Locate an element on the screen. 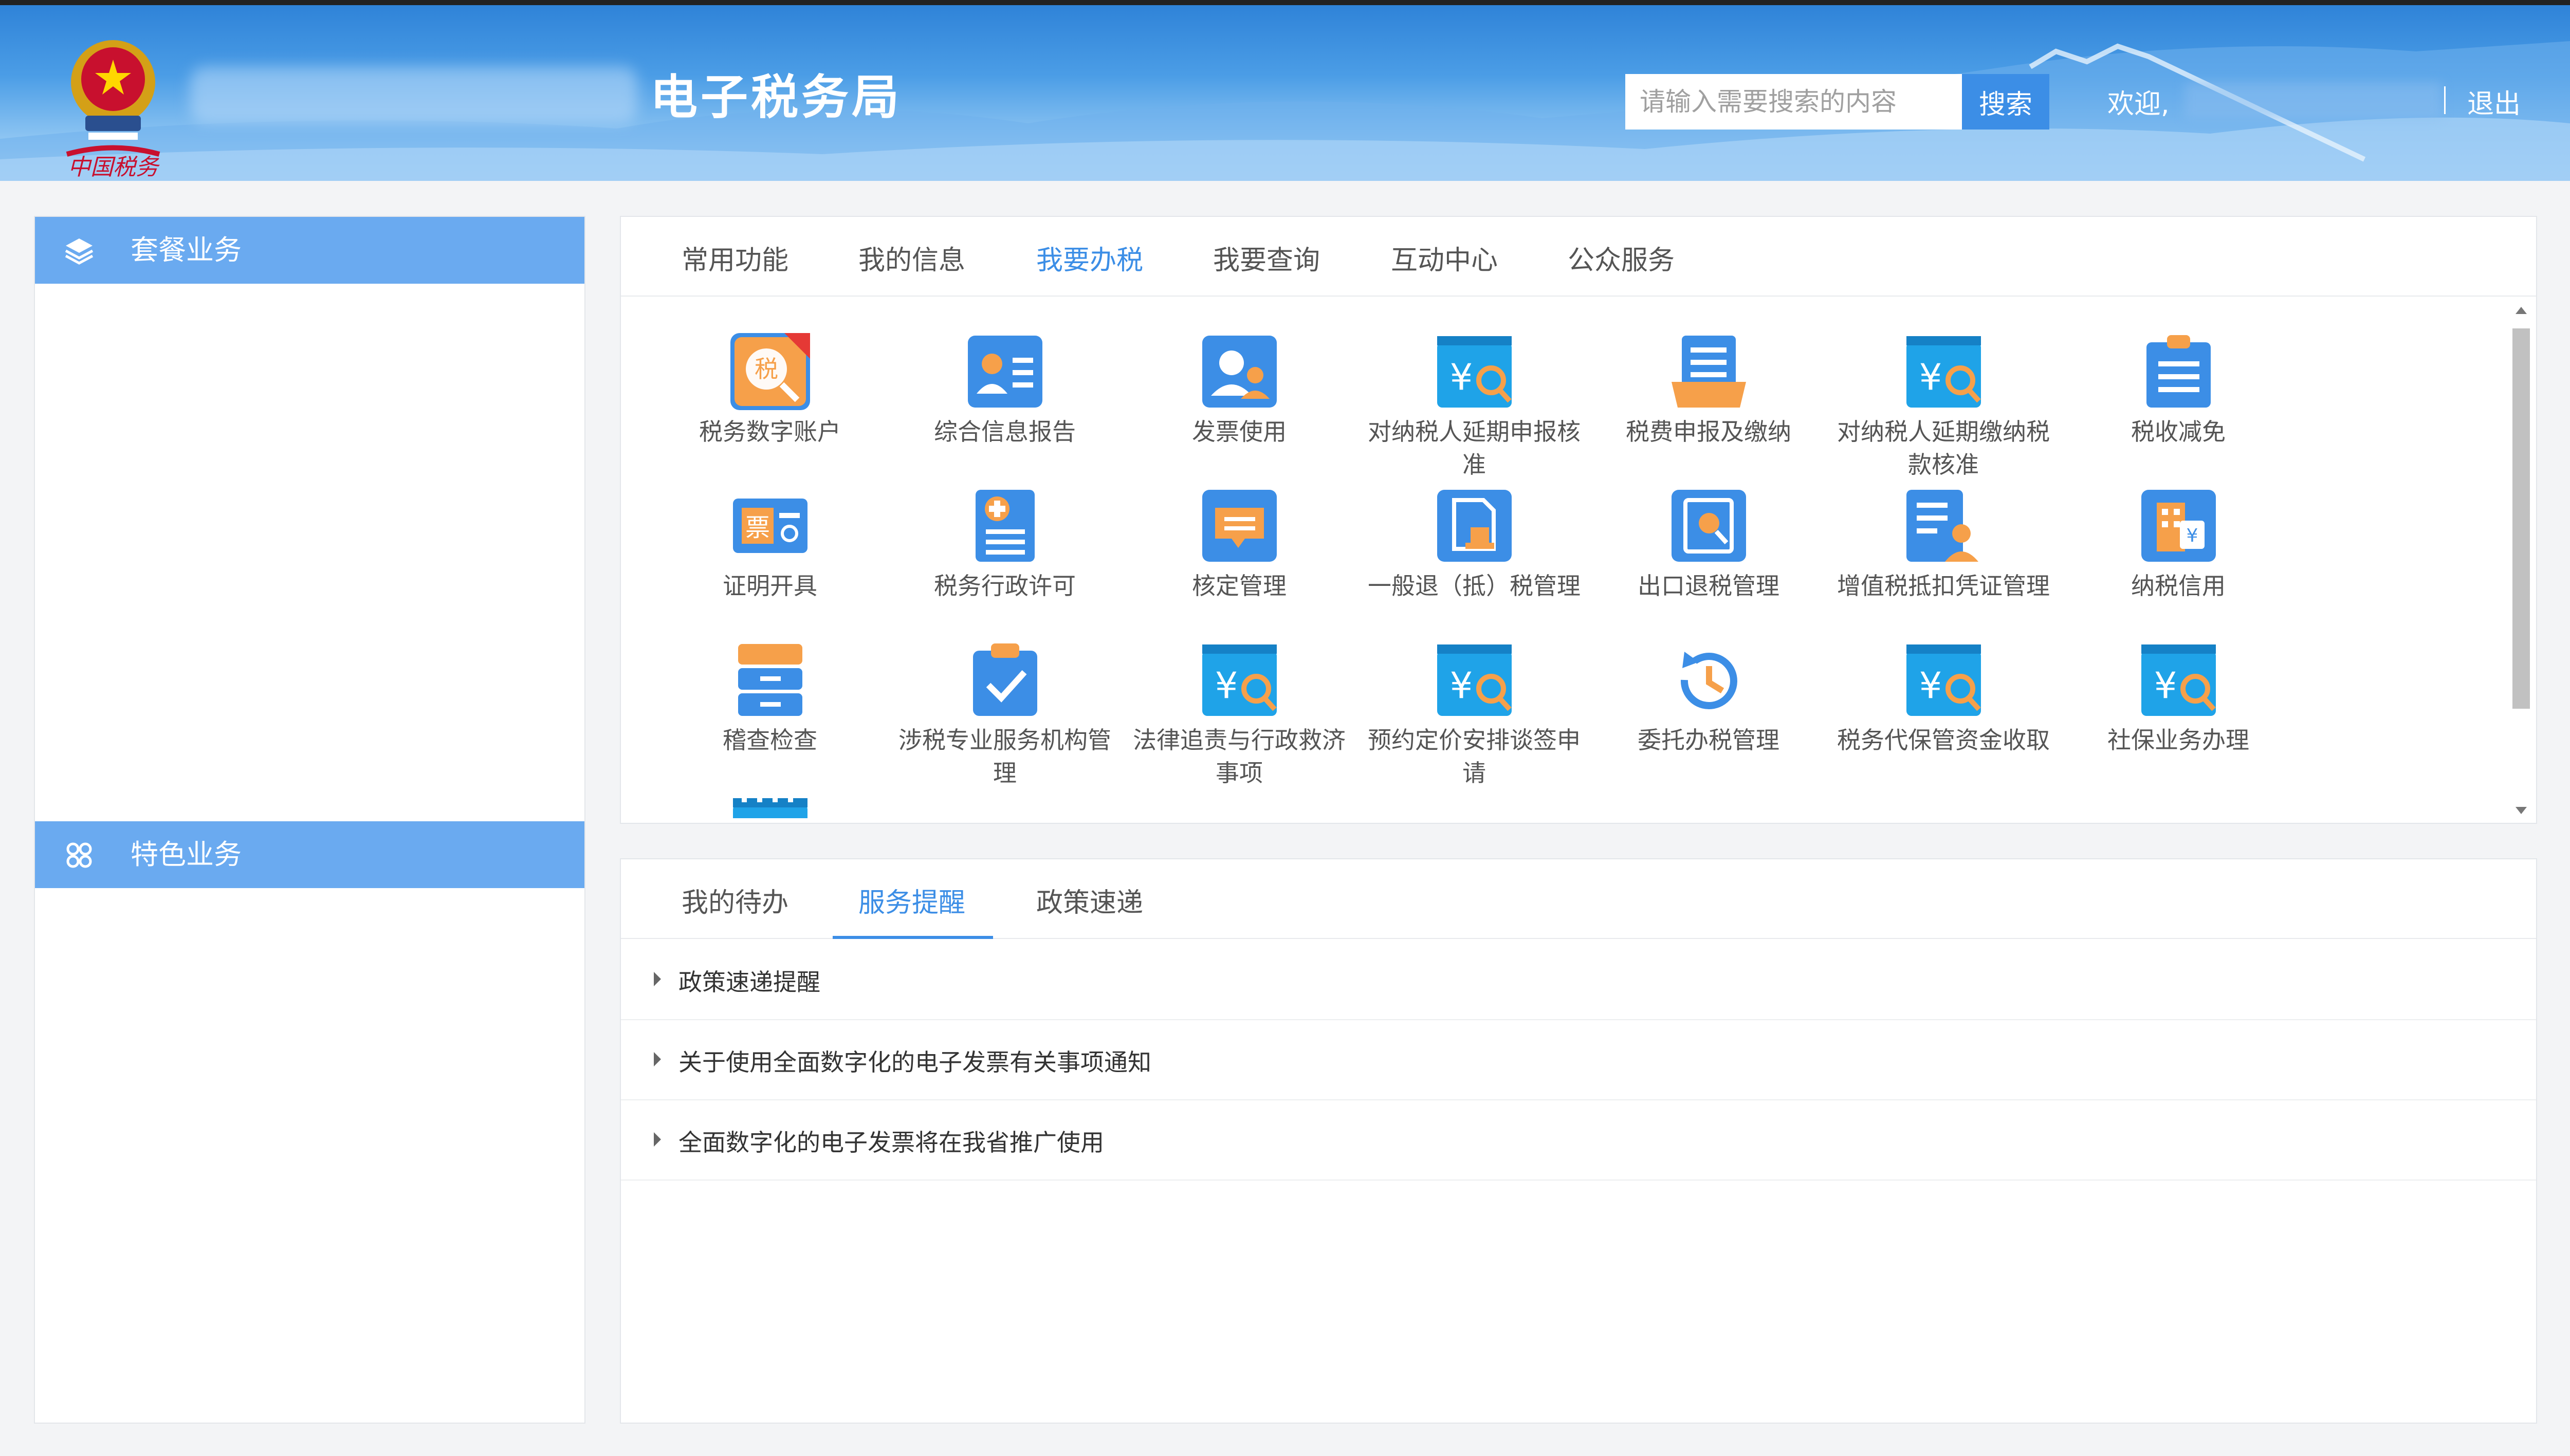  tab-service-reminder: 服务提醒 is located at coordinates (912, 900).